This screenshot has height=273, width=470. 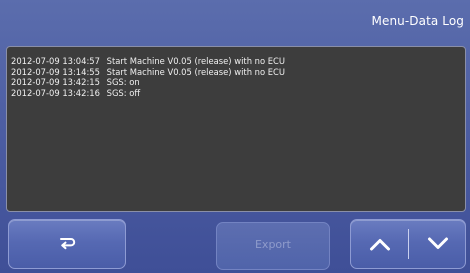 I want to click on return-arrow-icon, so click(x=68, y=244).